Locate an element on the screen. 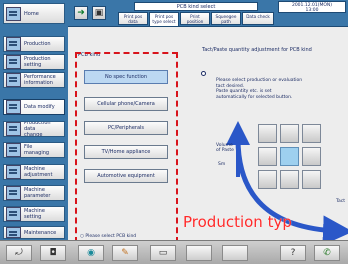 Image resolution: width=348 pixels, height=264 pixels. globe-icon: ◉ is located at coordinates (91, 253).